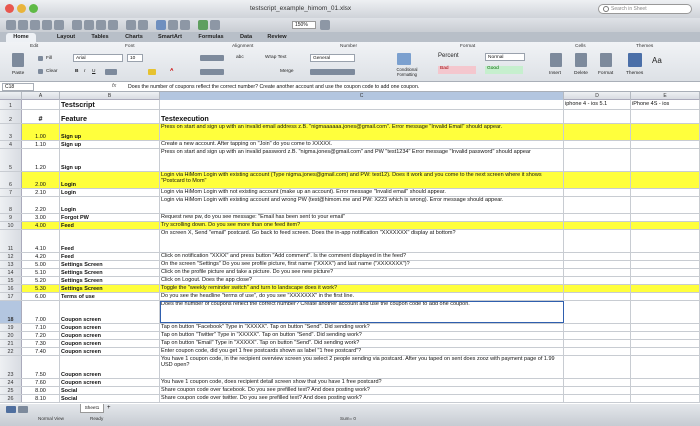  What do you see at coordinates (504, 70) in the screenshot?
I see `style-good: Good` at bounding box center [504, 70].